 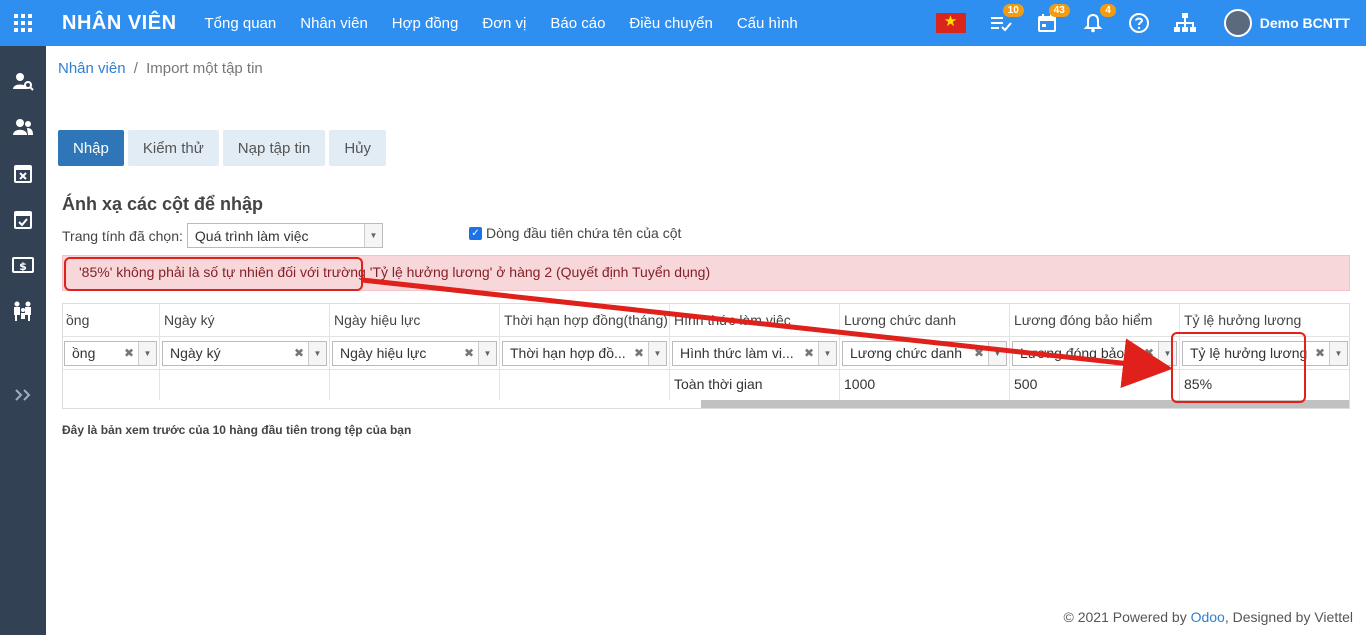 I want to click on breadcrumb-current: Import một tập tin, so click(x=204, y=68).